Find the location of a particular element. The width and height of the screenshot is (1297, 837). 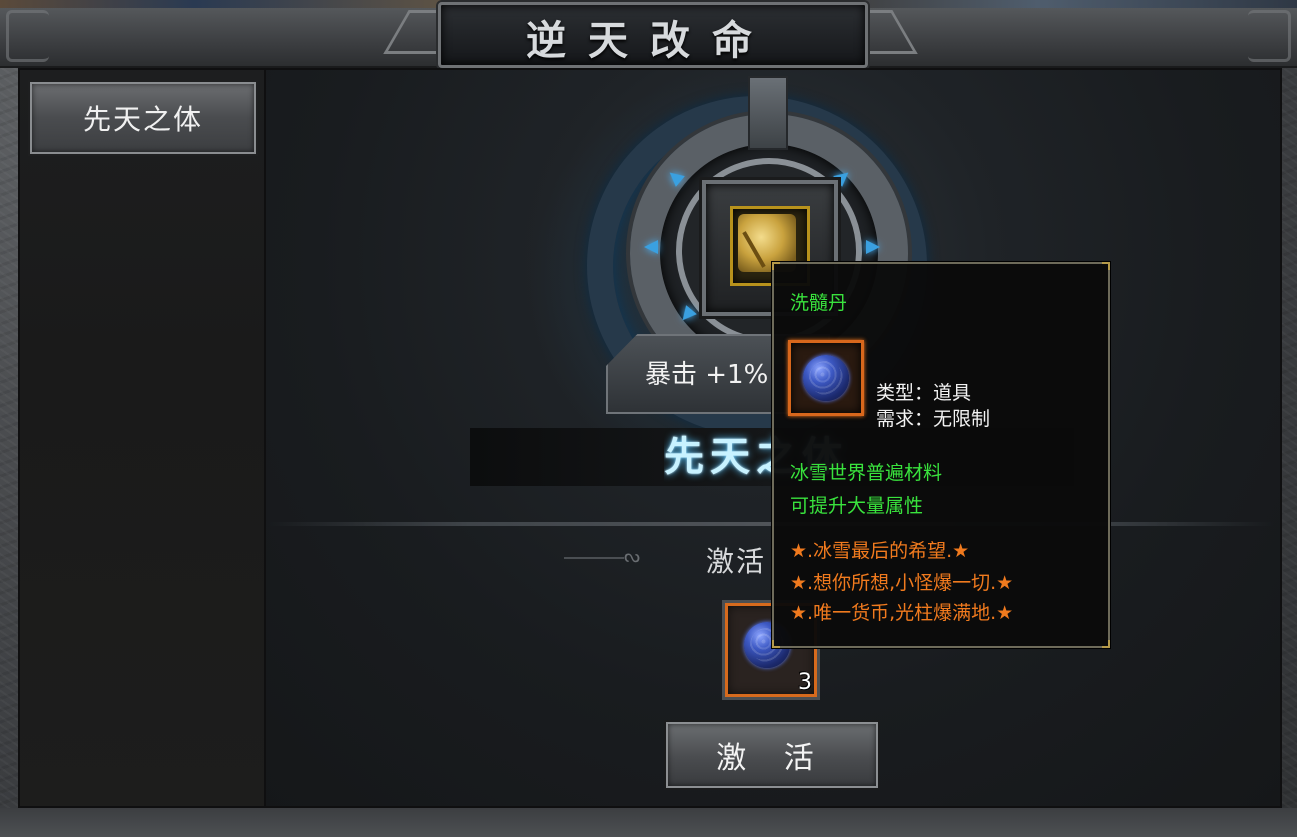

wheel-spoke is located at coordinates (768, 113).